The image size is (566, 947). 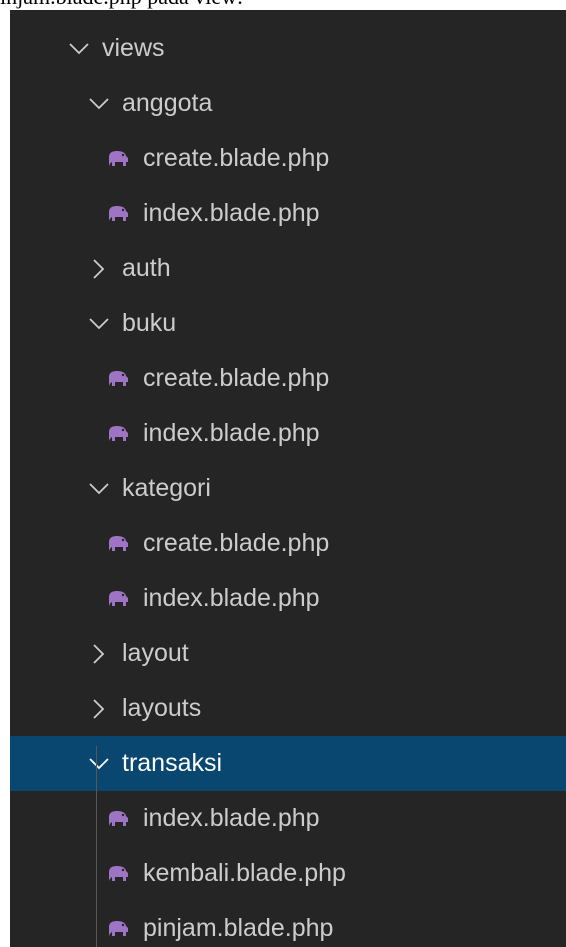 I want to click on folder-label: transaksi, so click(x=172, y=763).